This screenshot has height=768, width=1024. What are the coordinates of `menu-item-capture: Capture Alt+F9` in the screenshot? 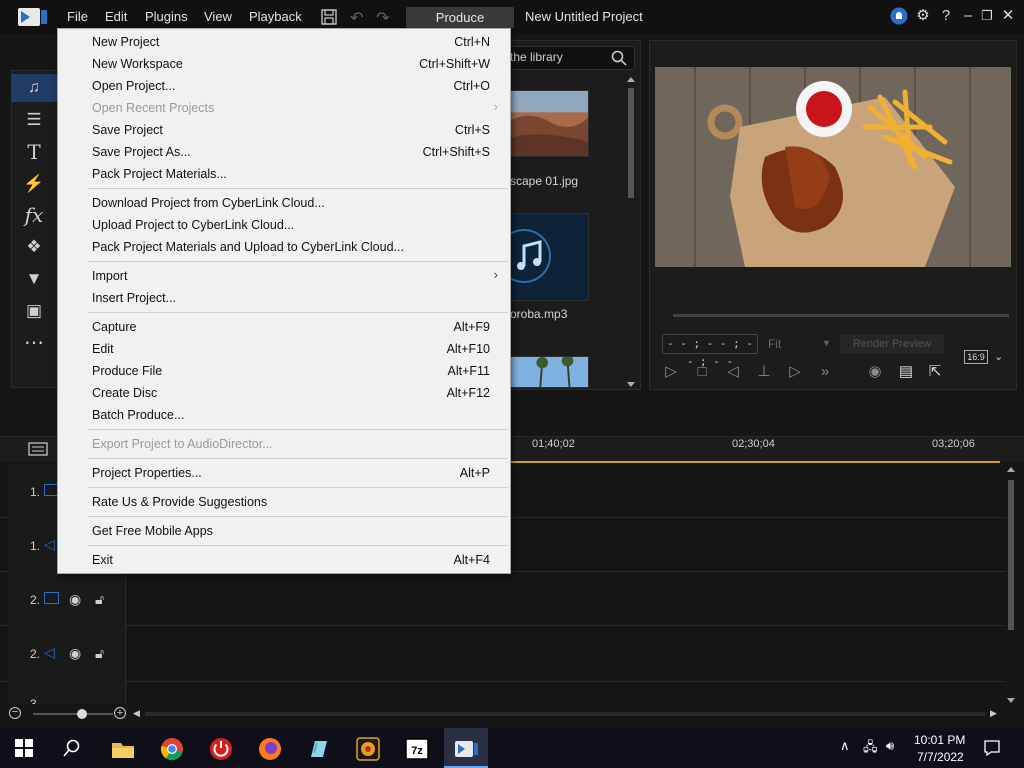 It's located at (284, 327).